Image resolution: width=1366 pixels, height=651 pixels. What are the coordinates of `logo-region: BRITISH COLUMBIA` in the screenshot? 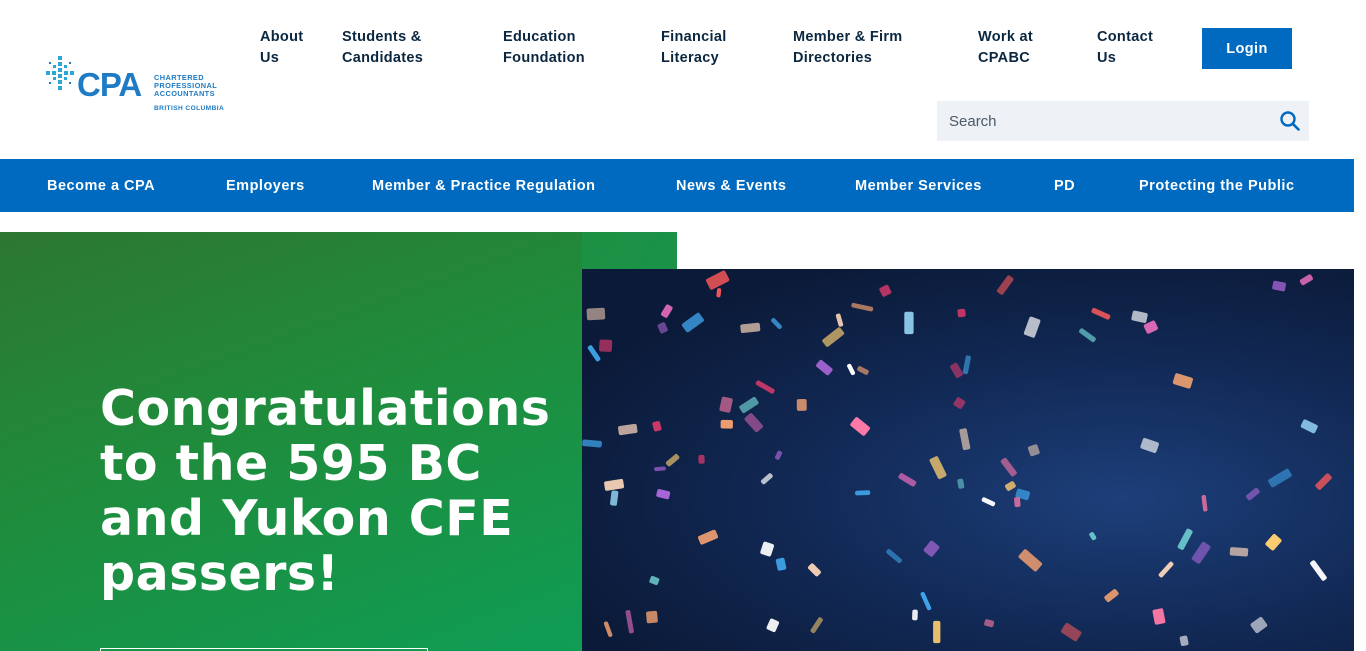 It's located at (189, 108).